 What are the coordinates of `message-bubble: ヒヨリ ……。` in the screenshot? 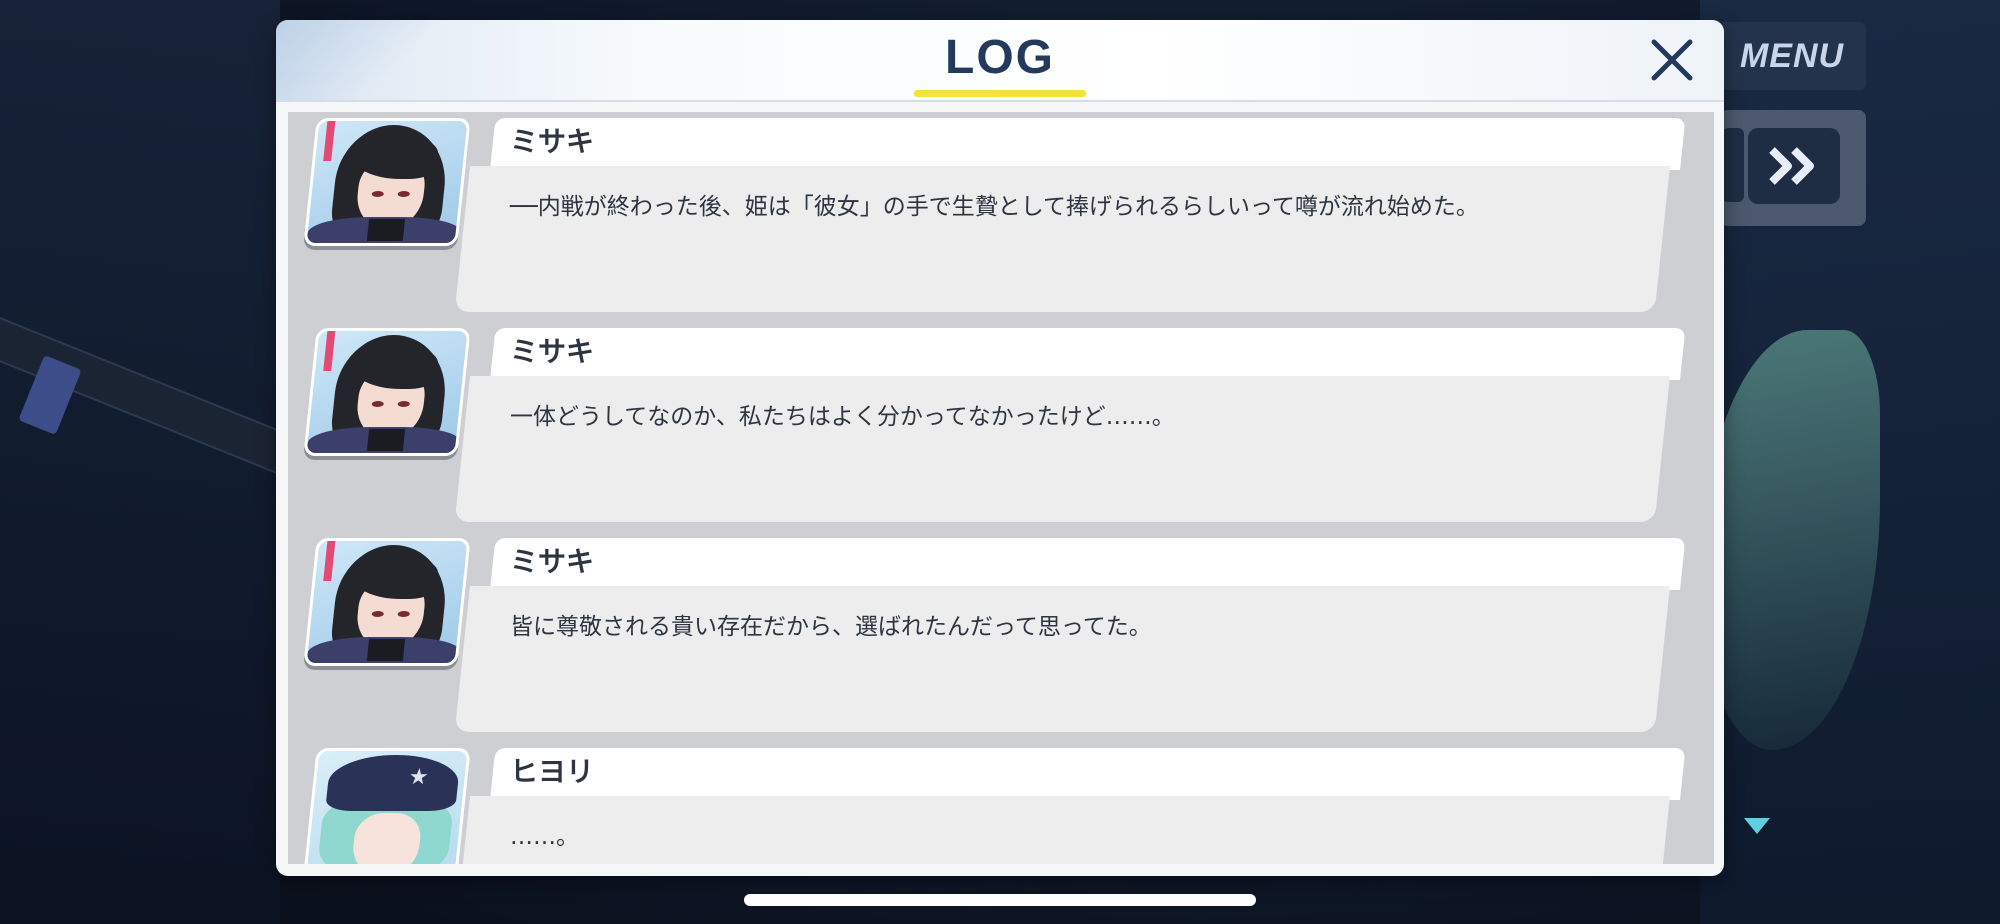 It's located at (1070, 806).